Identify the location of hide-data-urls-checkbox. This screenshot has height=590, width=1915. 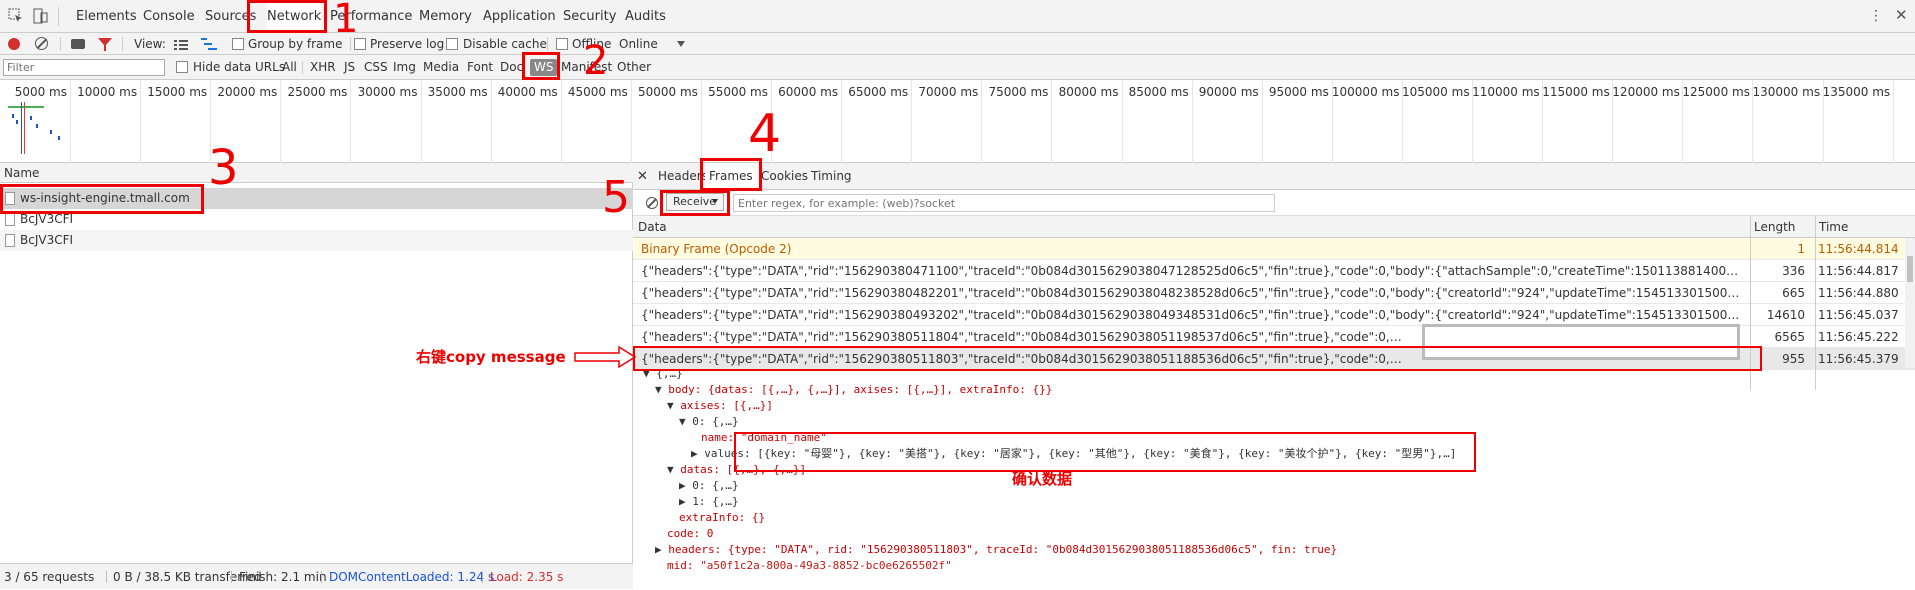
(182, 67).